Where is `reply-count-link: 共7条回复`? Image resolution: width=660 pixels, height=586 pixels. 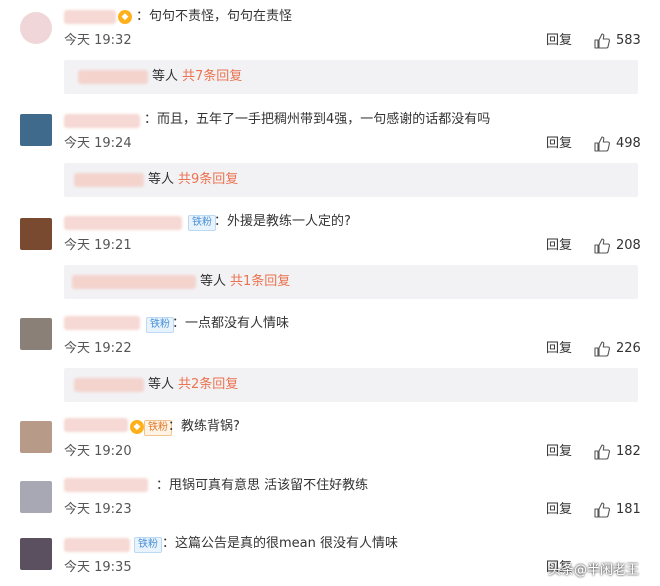
reply-count-link: 共7条回复 is located at coordinates (212, 77).